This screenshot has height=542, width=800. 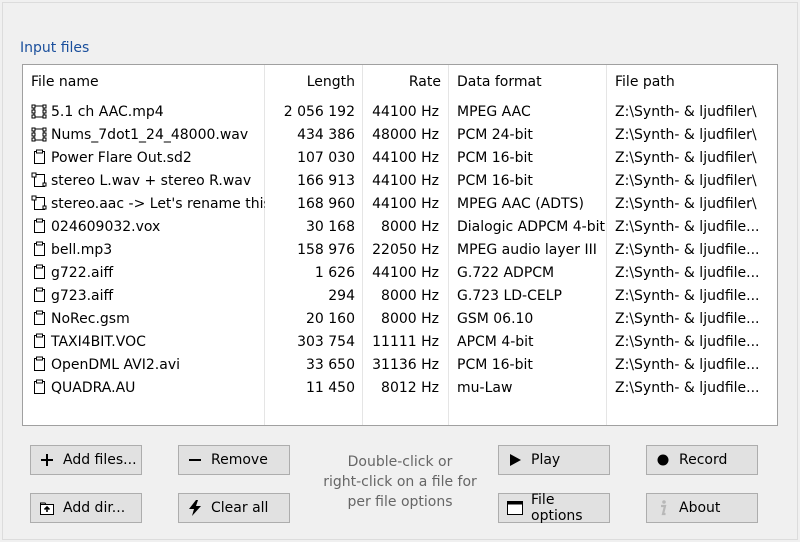 What do you see at coordinates (82, 296) in the screenshot?
I see `file-name-text: g723.aiff` at bounding box center [82, 296].